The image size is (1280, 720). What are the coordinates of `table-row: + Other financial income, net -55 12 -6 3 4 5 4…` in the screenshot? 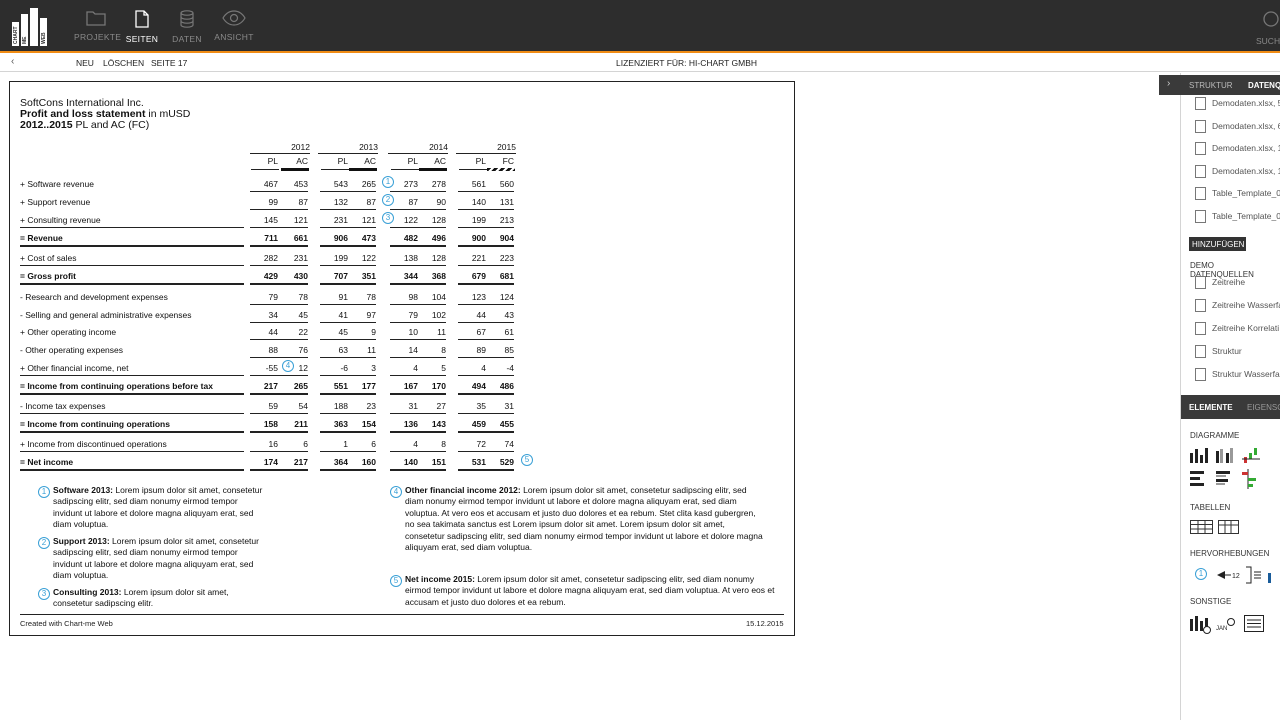 It's located at (270, 368).